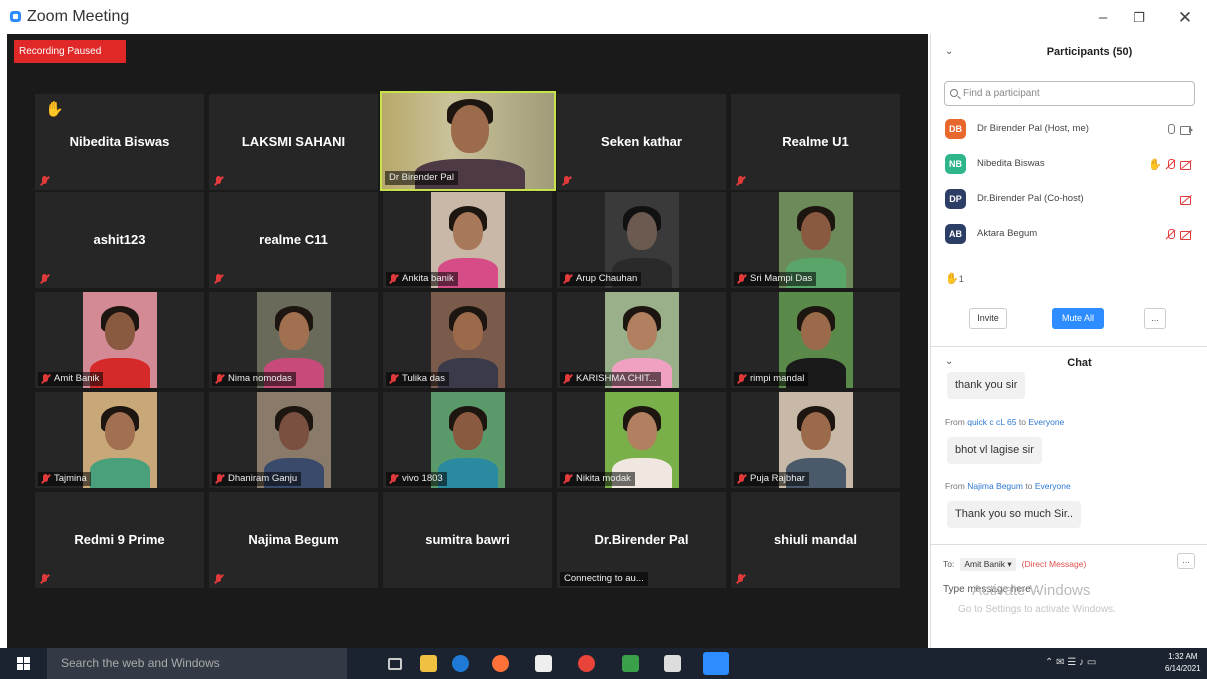  Describe the element at coordinates (815, 440) in the screenshot. I see `video-tile: Puja Rajbhar` at that location.